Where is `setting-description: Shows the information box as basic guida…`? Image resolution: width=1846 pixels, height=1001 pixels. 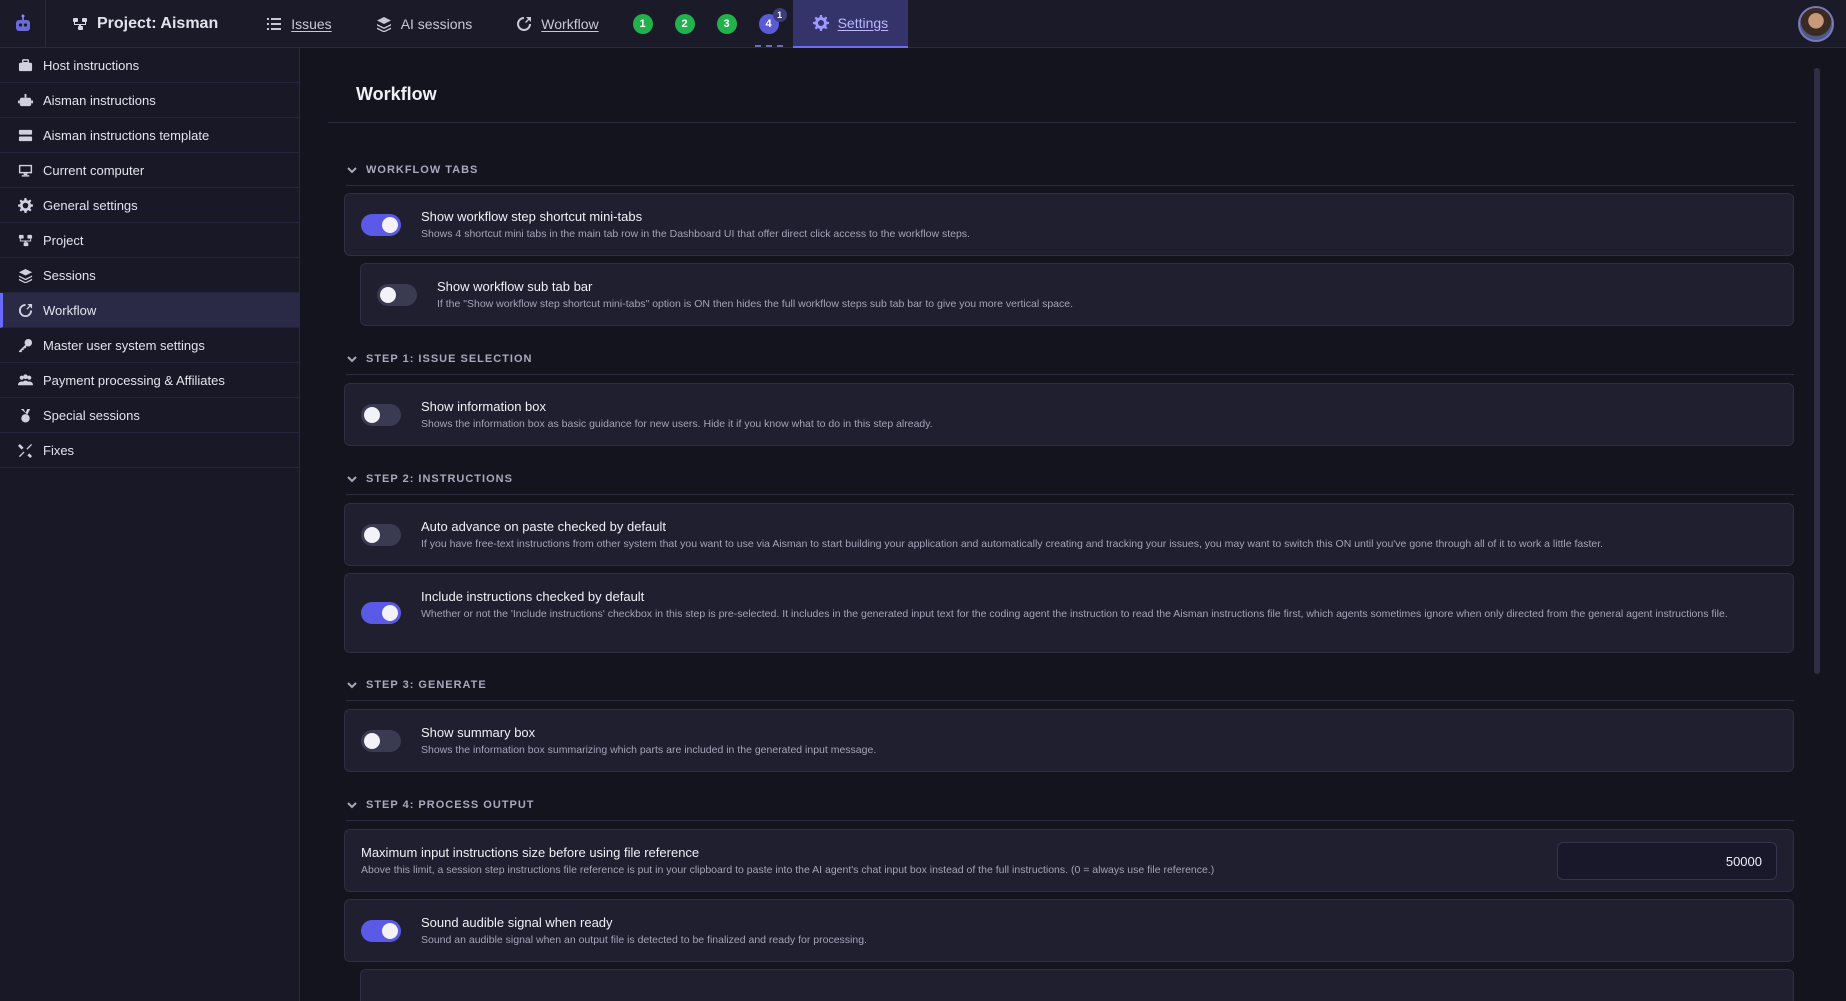
setting-description: Shows the information box as basic guida… is located at coordinates (677, 424).